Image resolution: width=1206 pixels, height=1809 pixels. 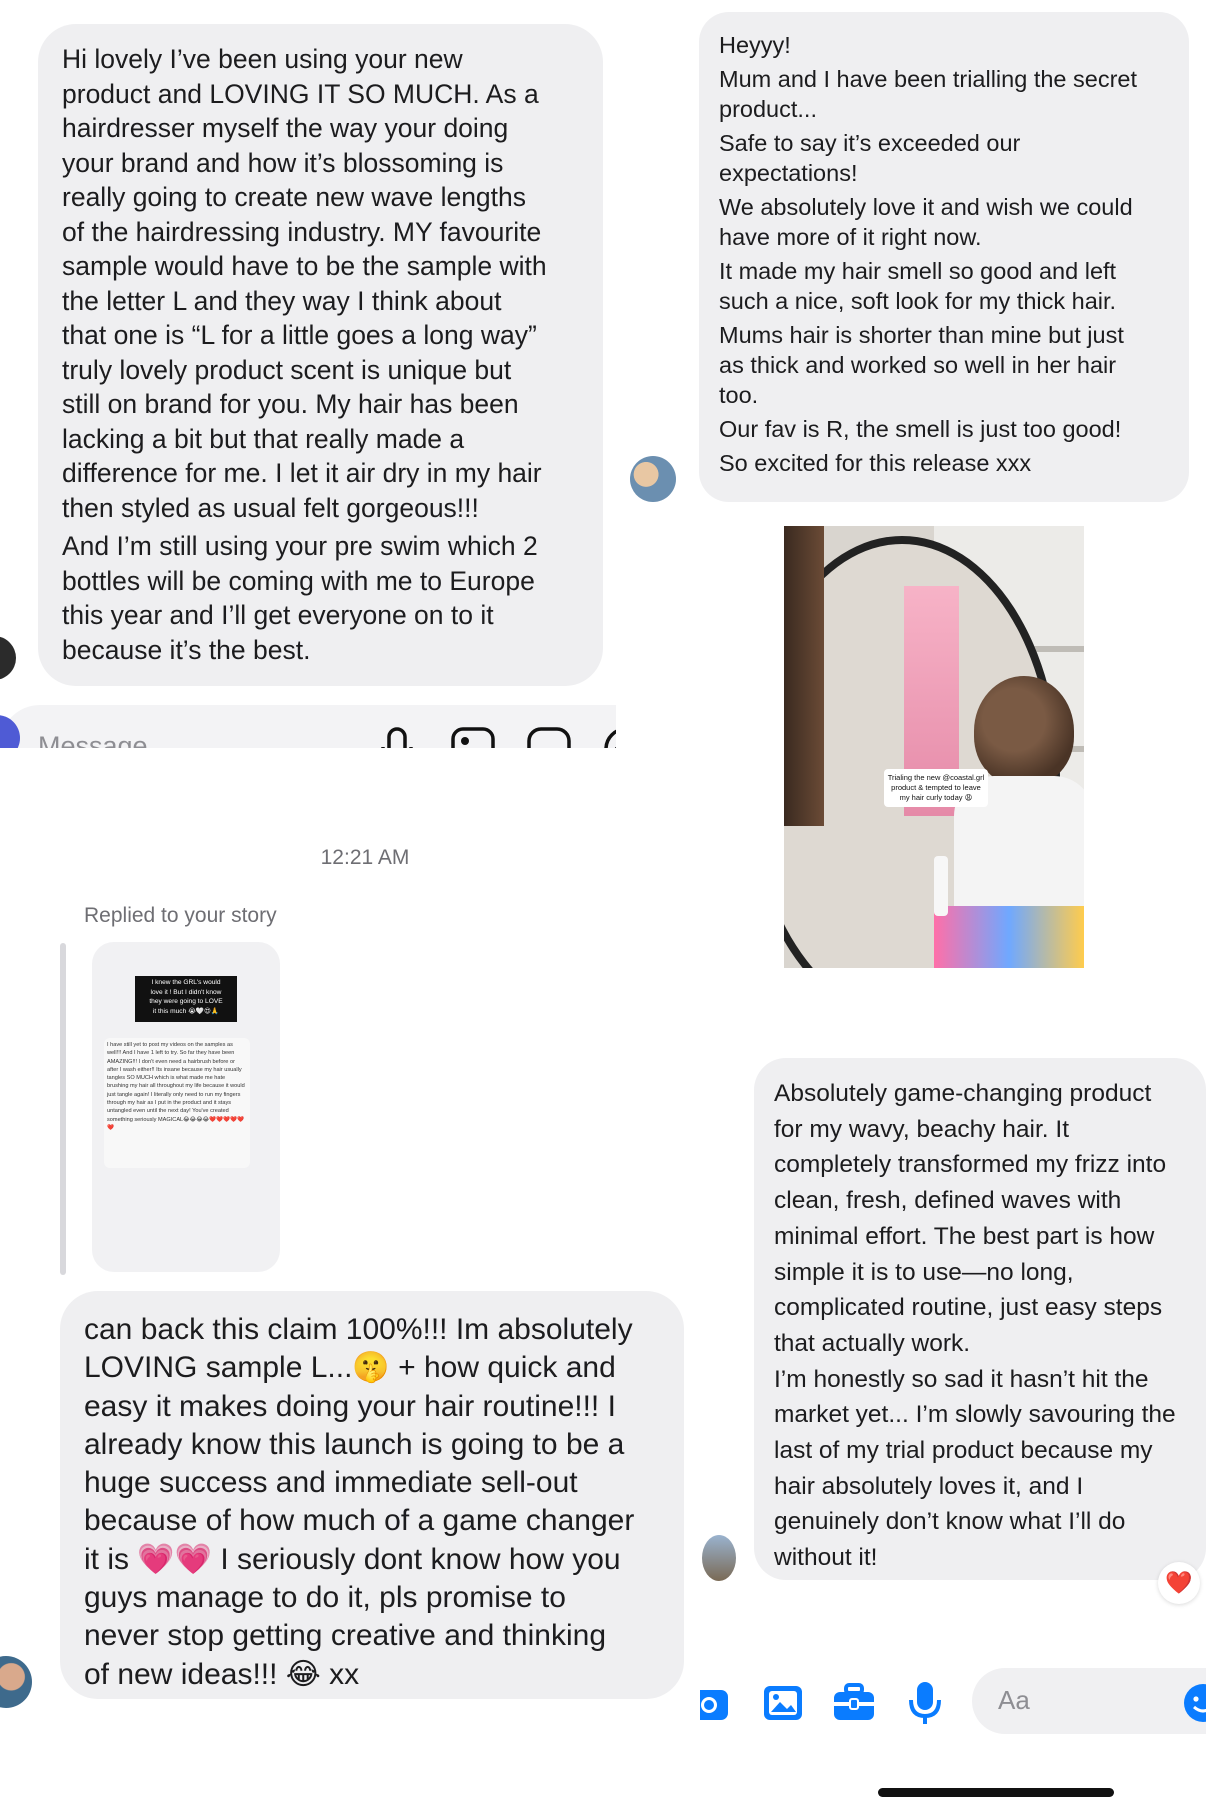 What do you see at coordinates (365, 857) in the screenshot?
I see `timestamp: 12:21 AM` at bounding box center [365, 857].